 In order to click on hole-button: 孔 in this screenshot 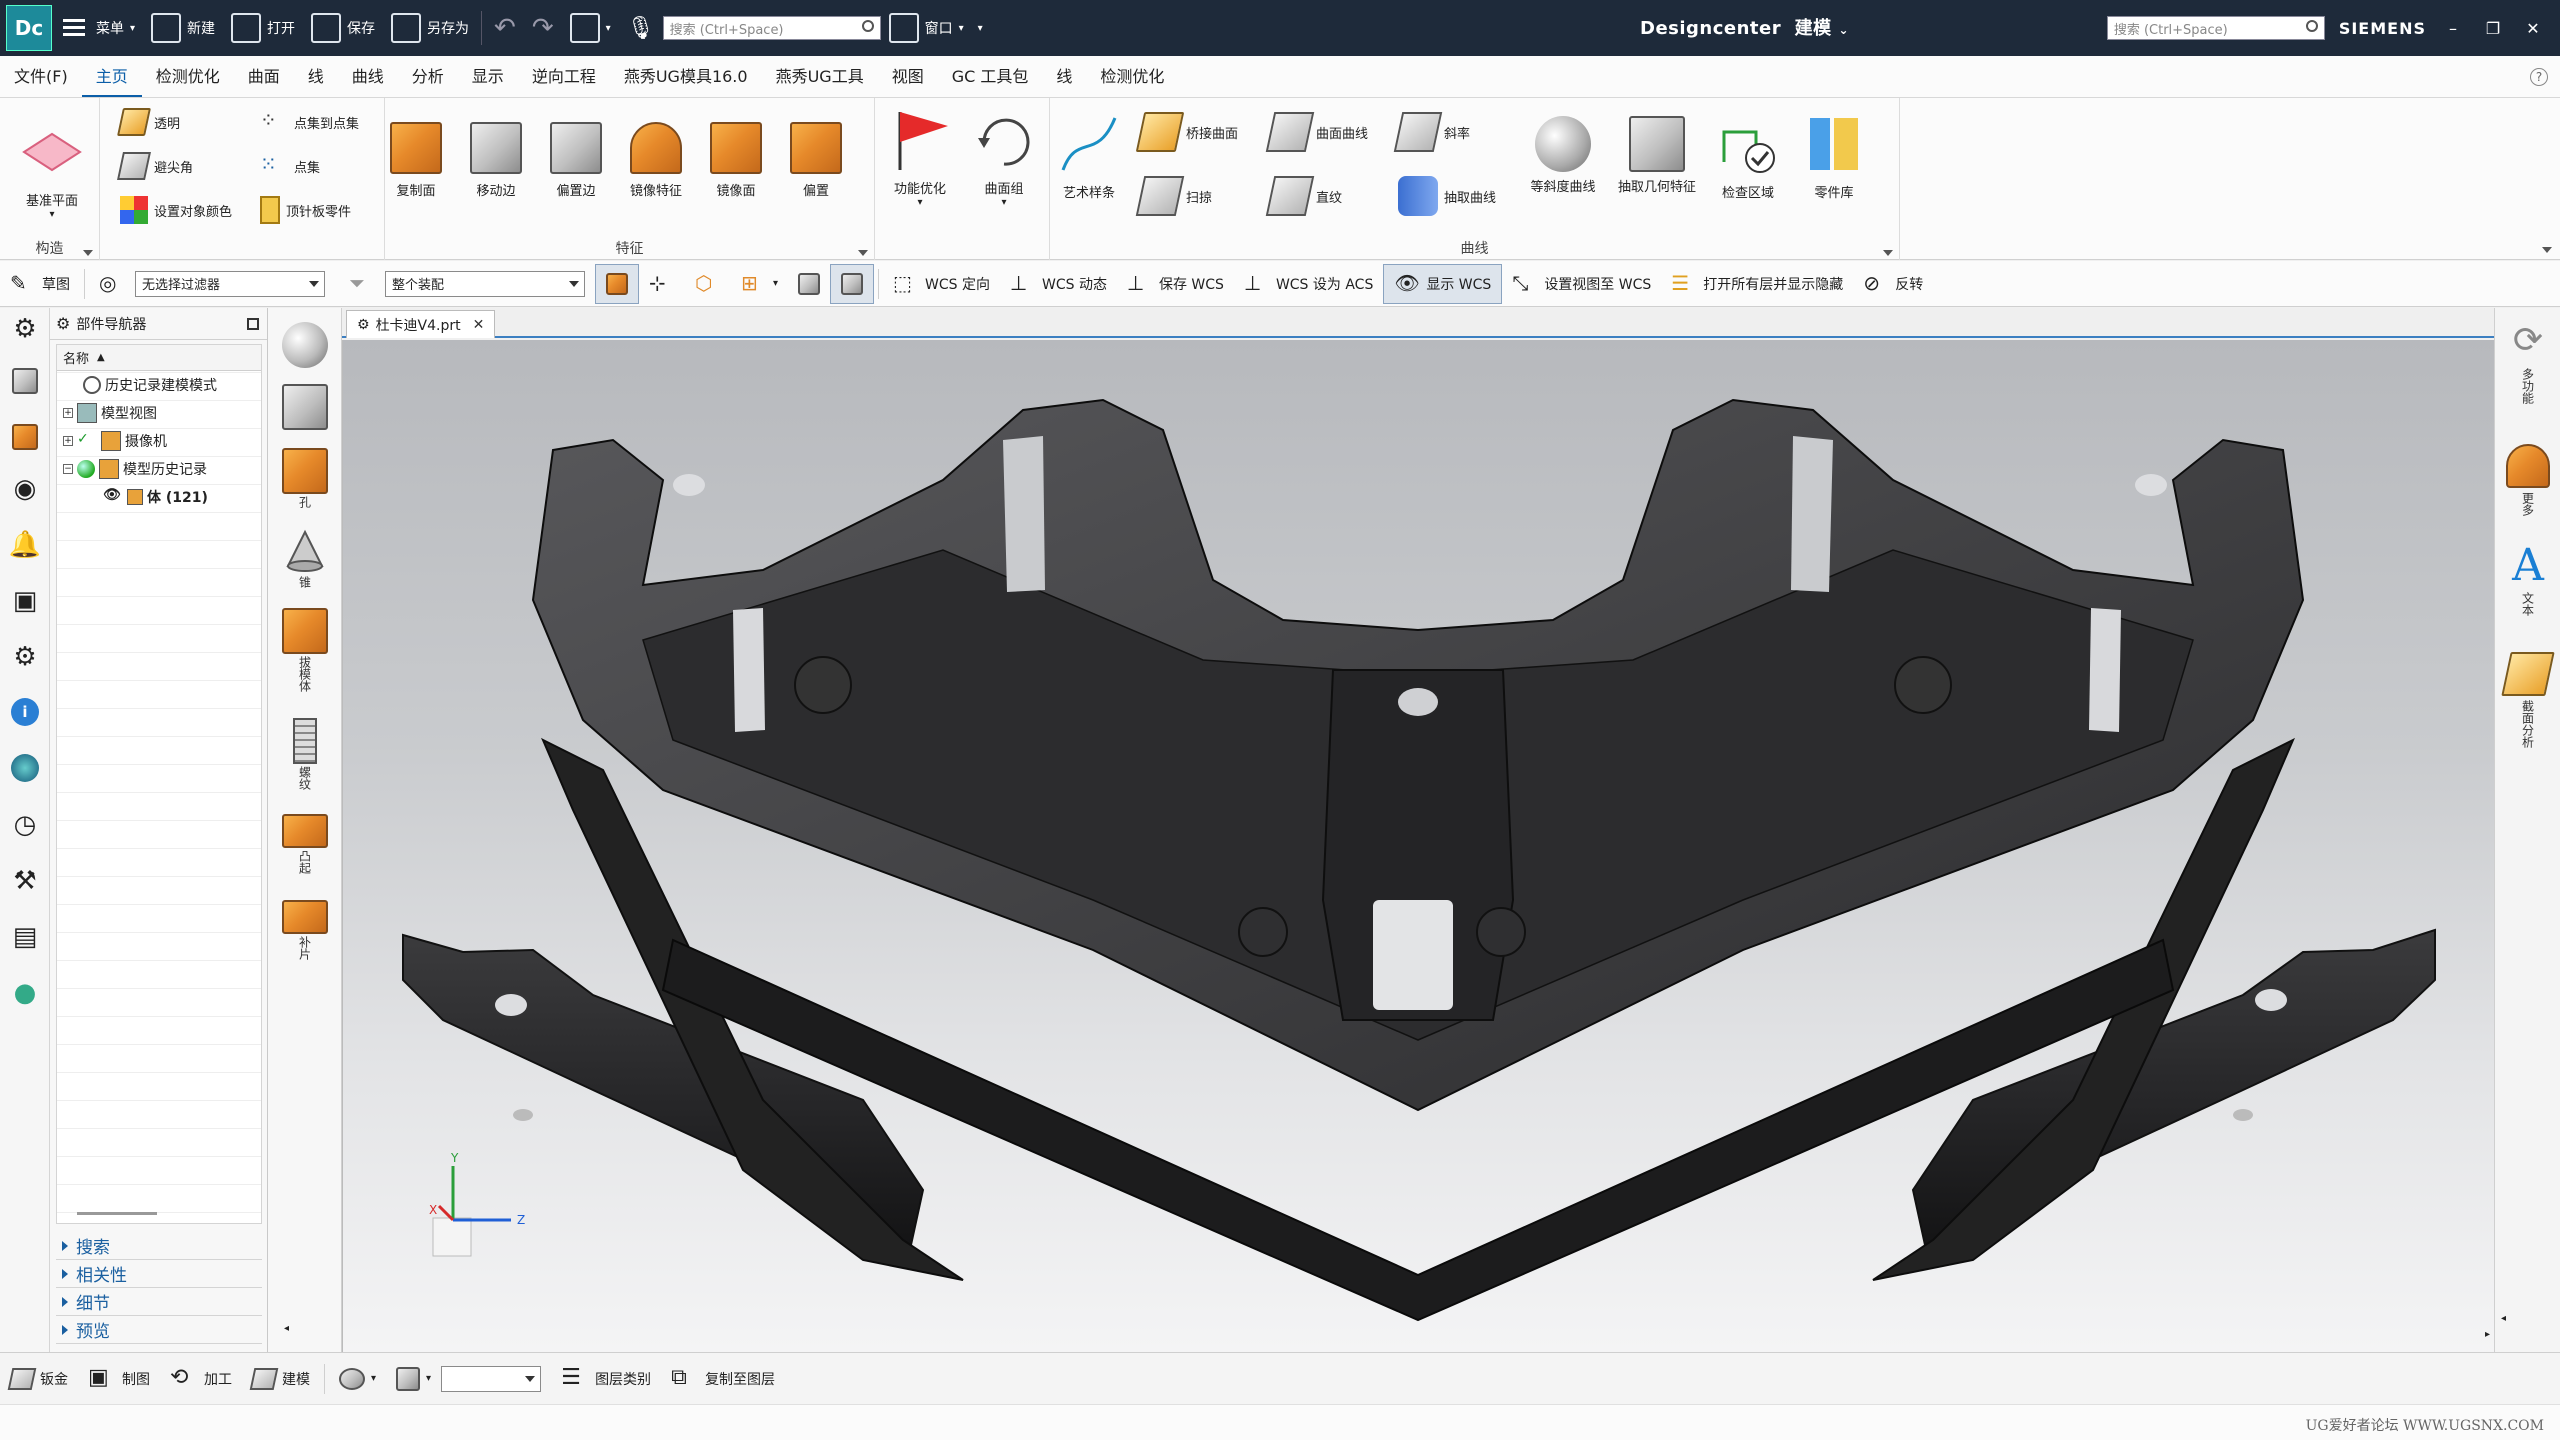, I will do `click(305, 478)`.